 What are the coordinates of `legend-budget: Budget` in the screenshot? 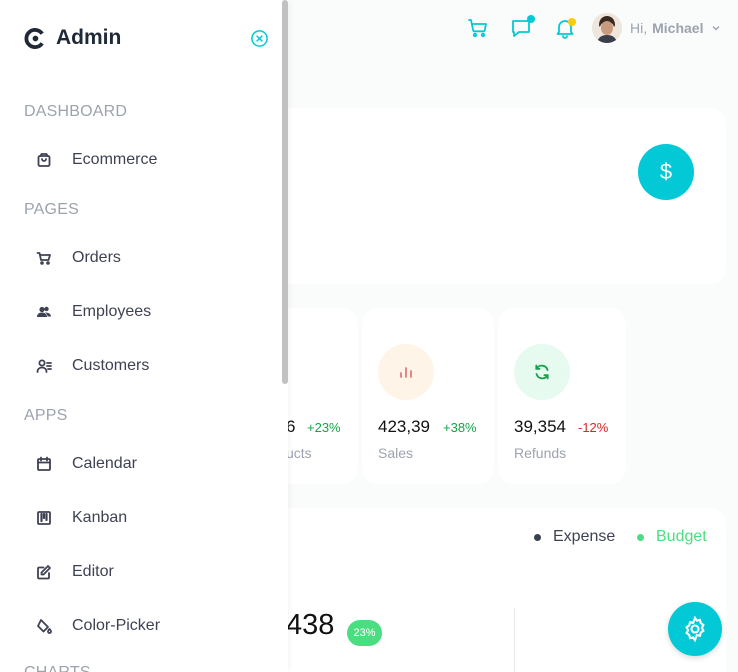 It's located at (672, 537).